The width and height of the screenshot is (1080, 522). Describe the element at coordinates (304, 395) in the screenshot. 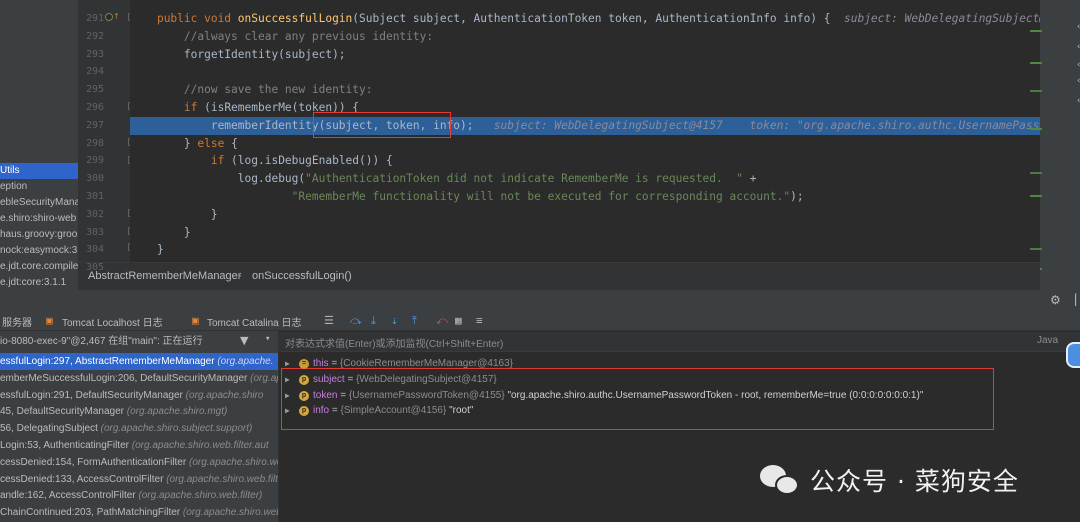

I see `variable-icon: p` at that location.